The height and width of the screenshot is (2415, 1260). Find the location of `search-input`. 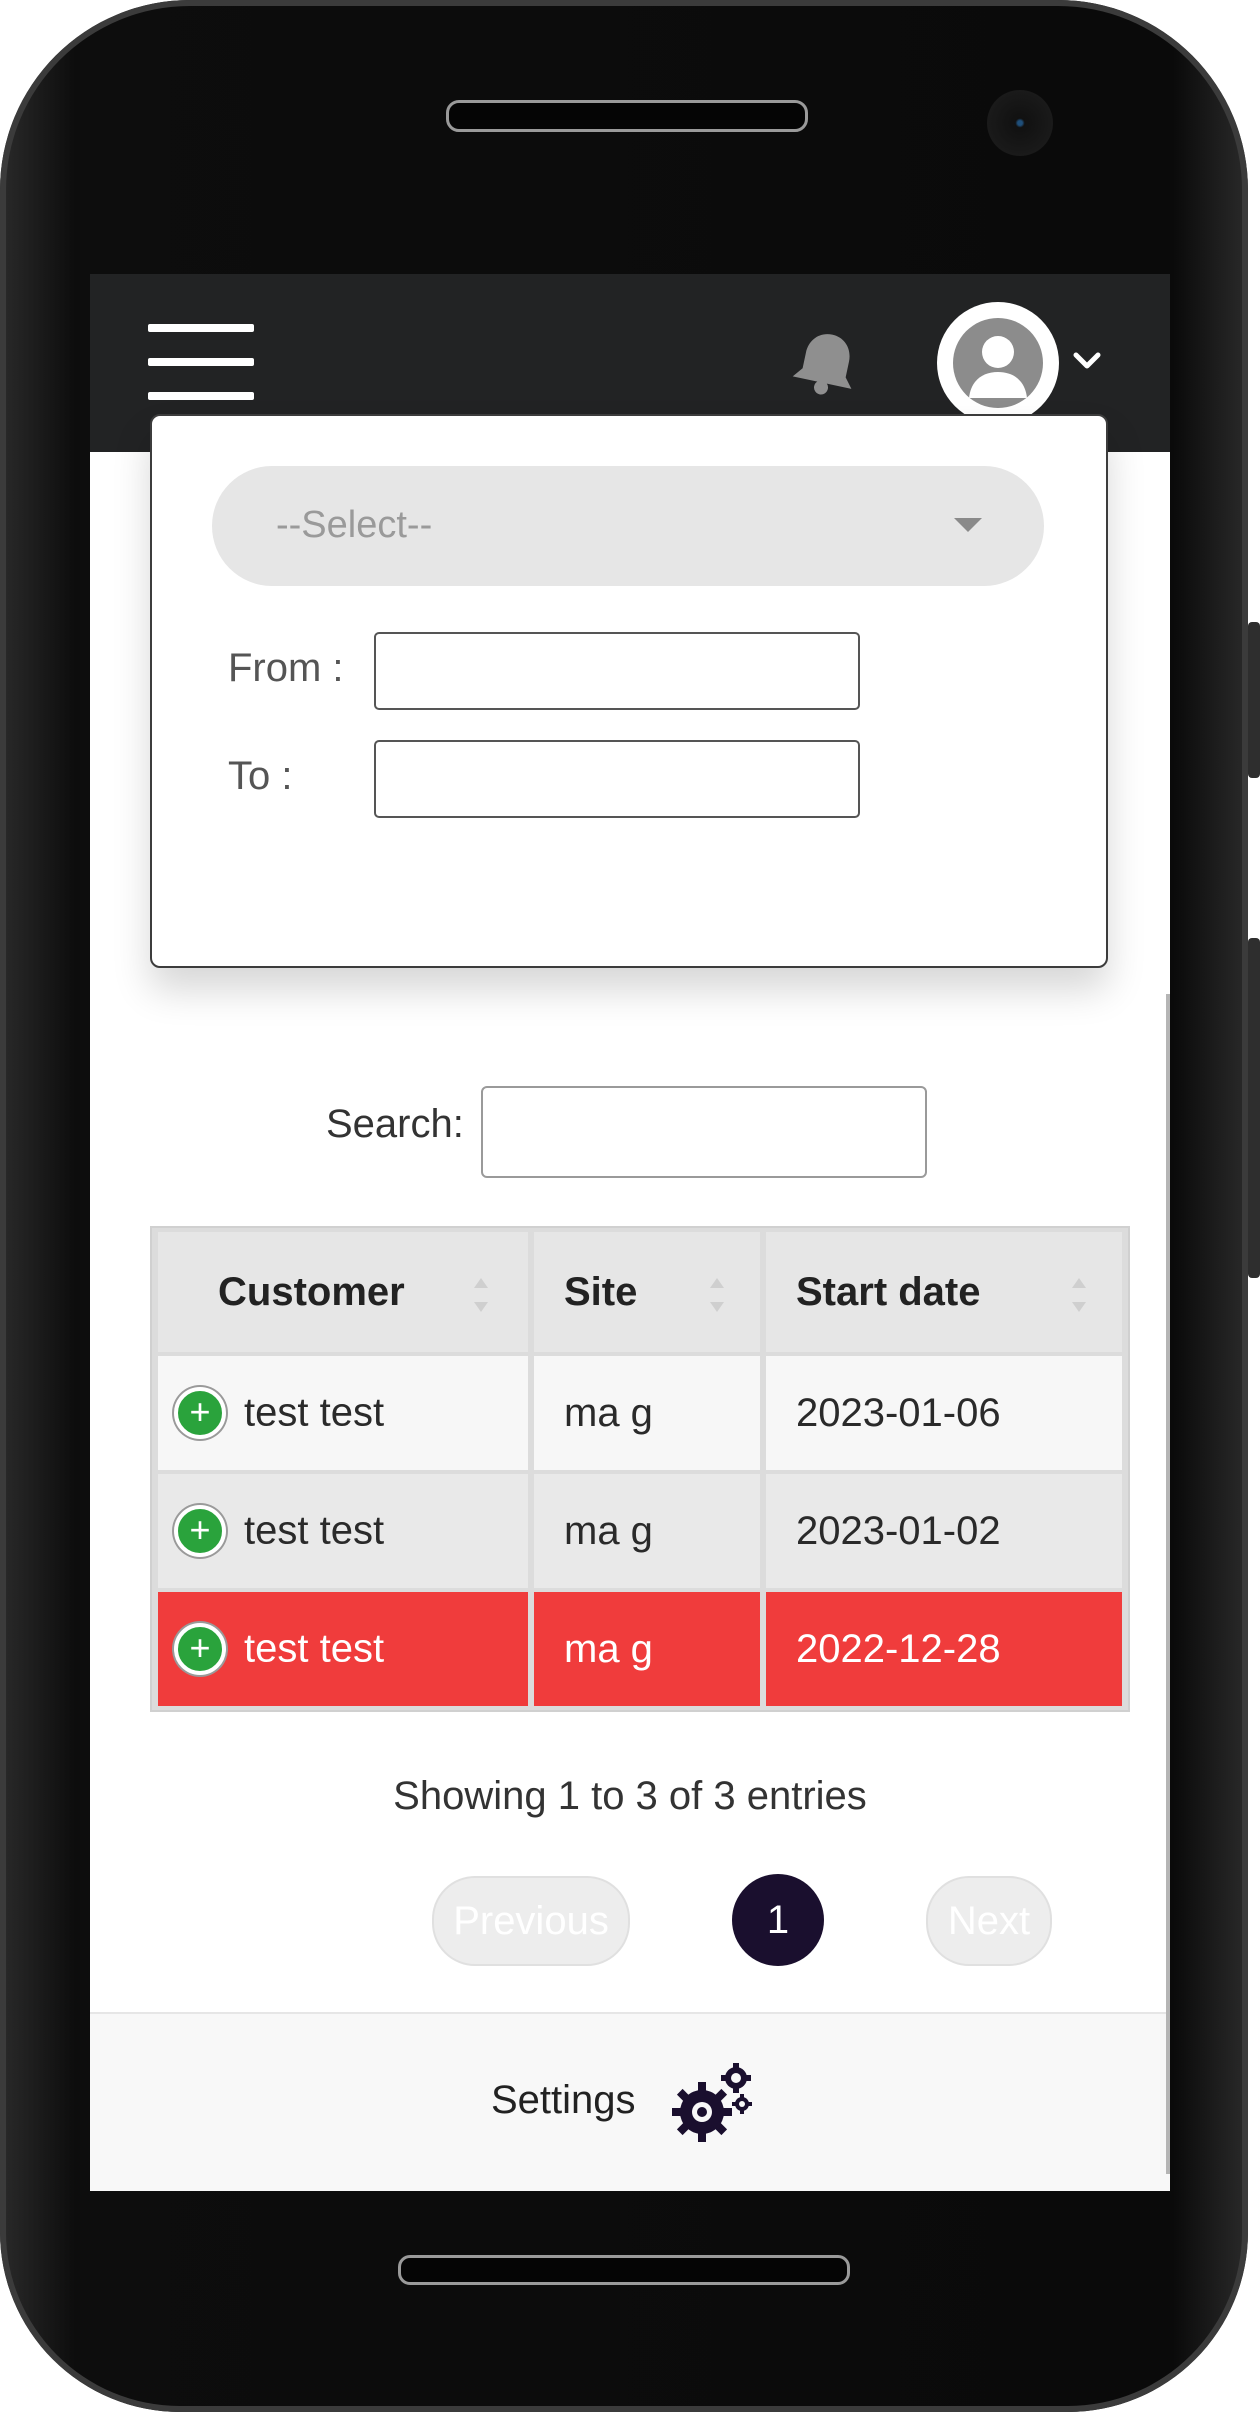

search-input is located at coordinates (704, 1132).